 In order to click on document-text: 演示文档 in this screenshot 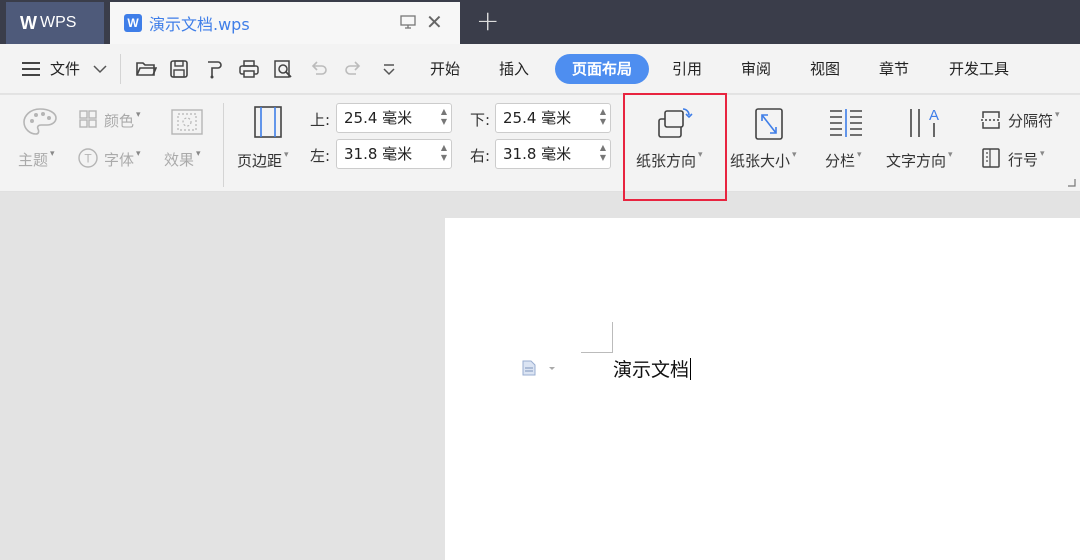, I will do `click(651, 370)`.